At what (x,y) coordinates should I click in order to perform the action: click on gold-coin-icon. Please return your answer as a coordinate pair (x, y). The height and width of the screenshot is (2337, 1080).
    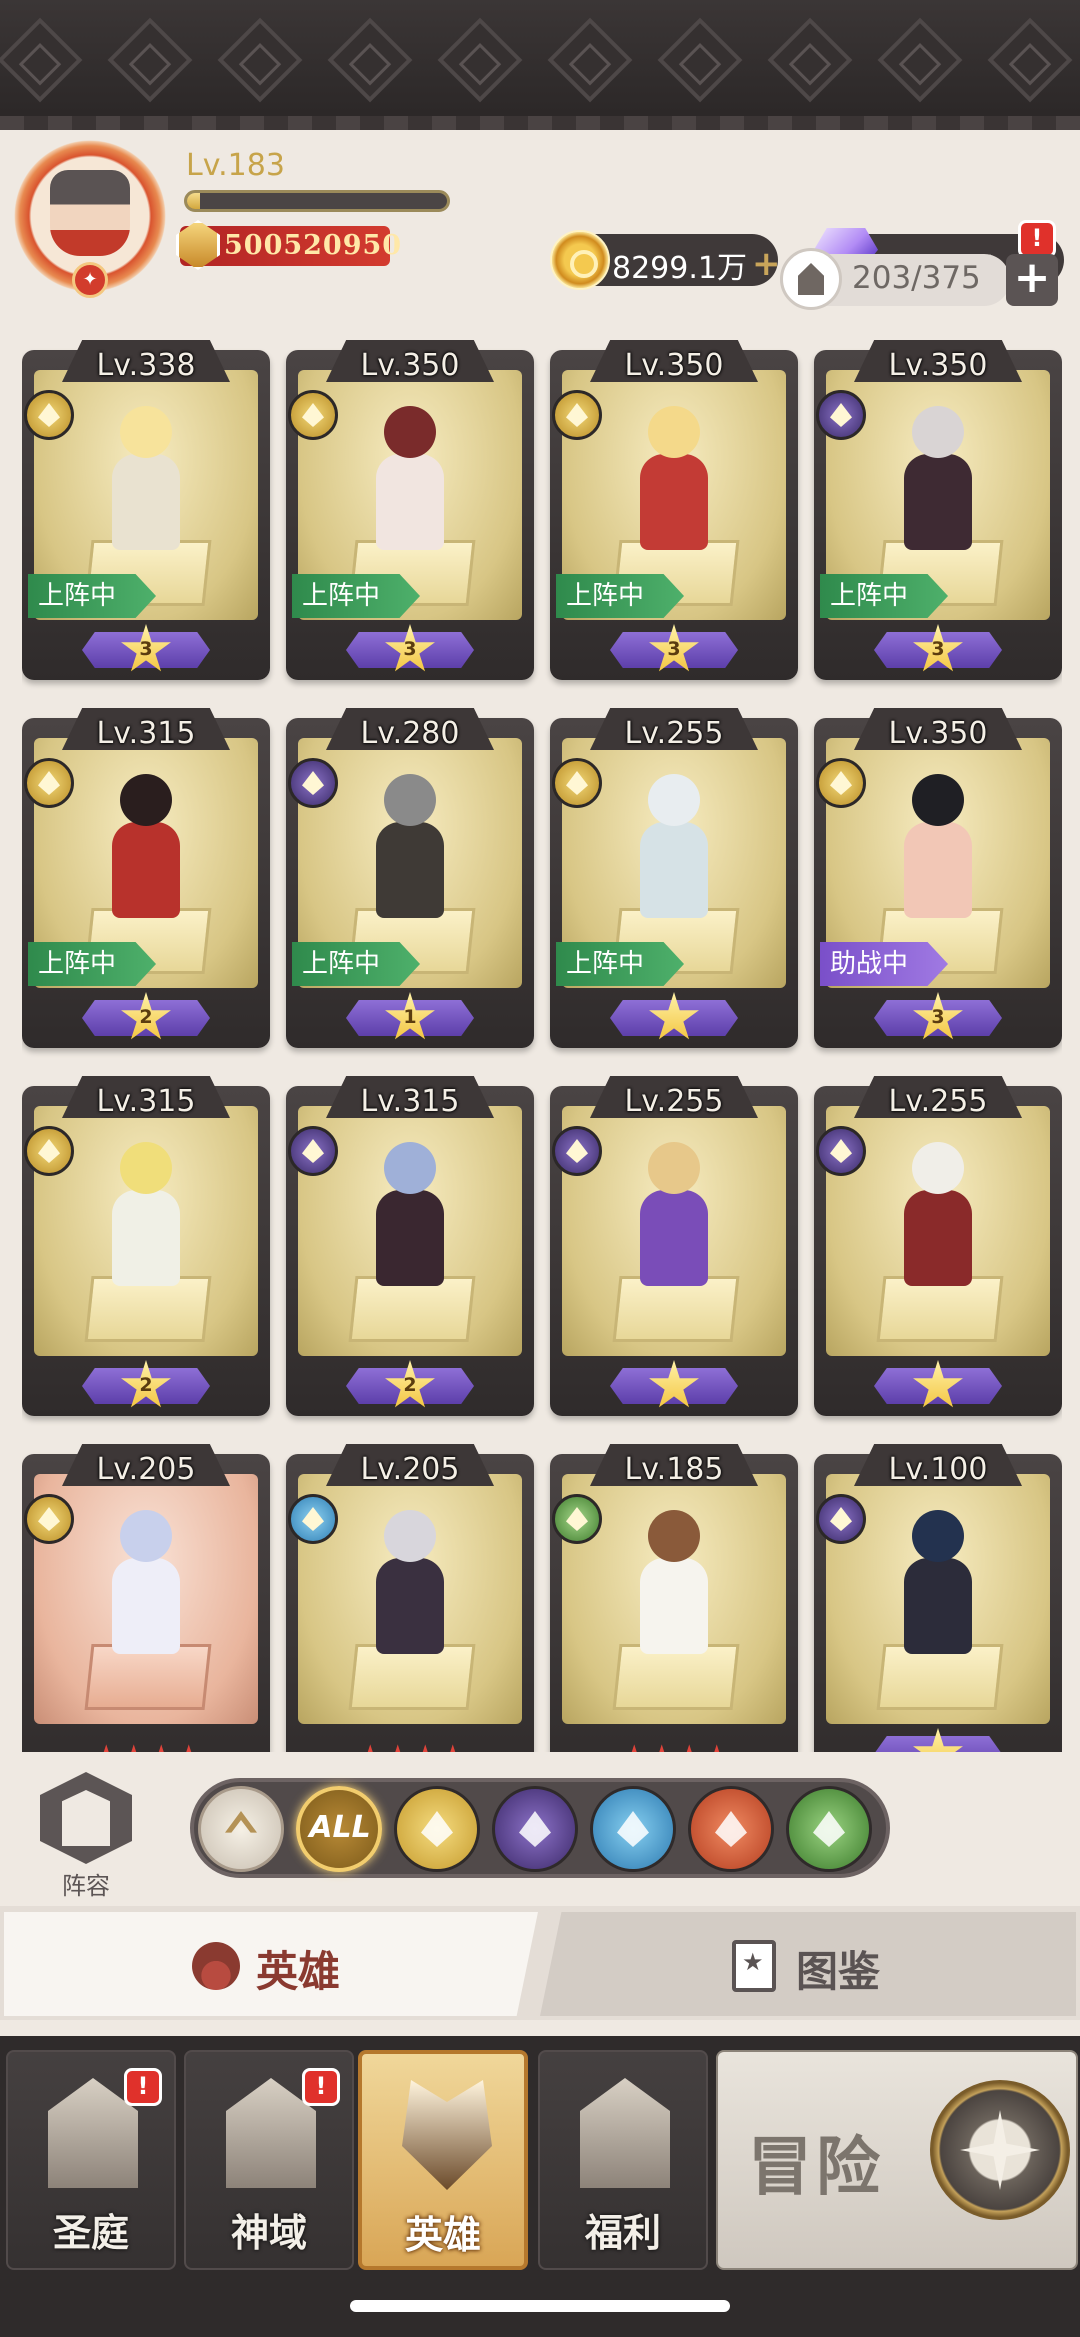
    Looking at the image, I should click on (580, 260).